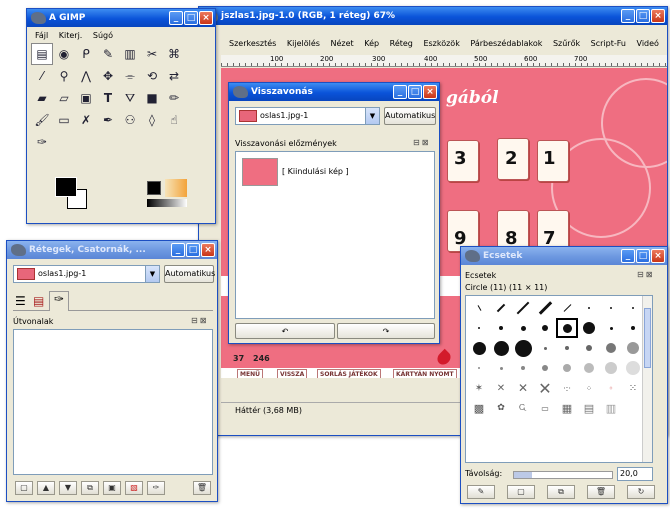  Describe the element at coordinates (152, 120) in the screenshot. I see `convolve-icon: ◊` at that location.